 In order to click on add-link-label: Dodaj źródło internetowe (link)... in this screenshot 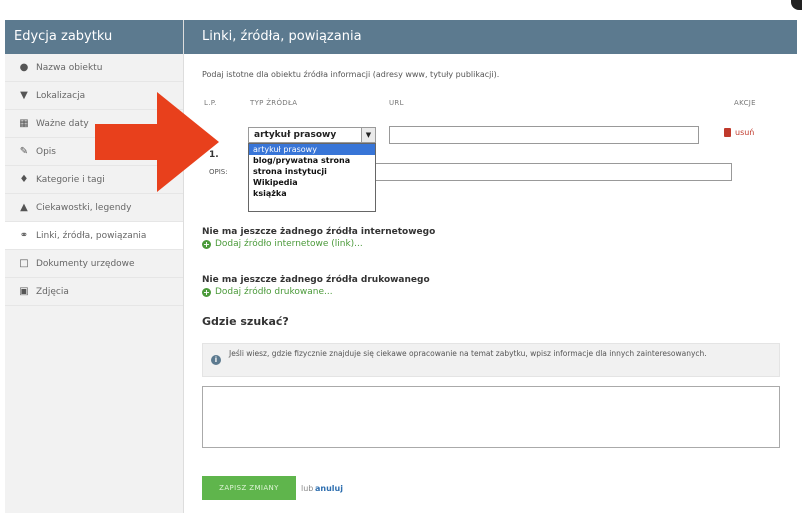, I will do `click(289, 244)`.